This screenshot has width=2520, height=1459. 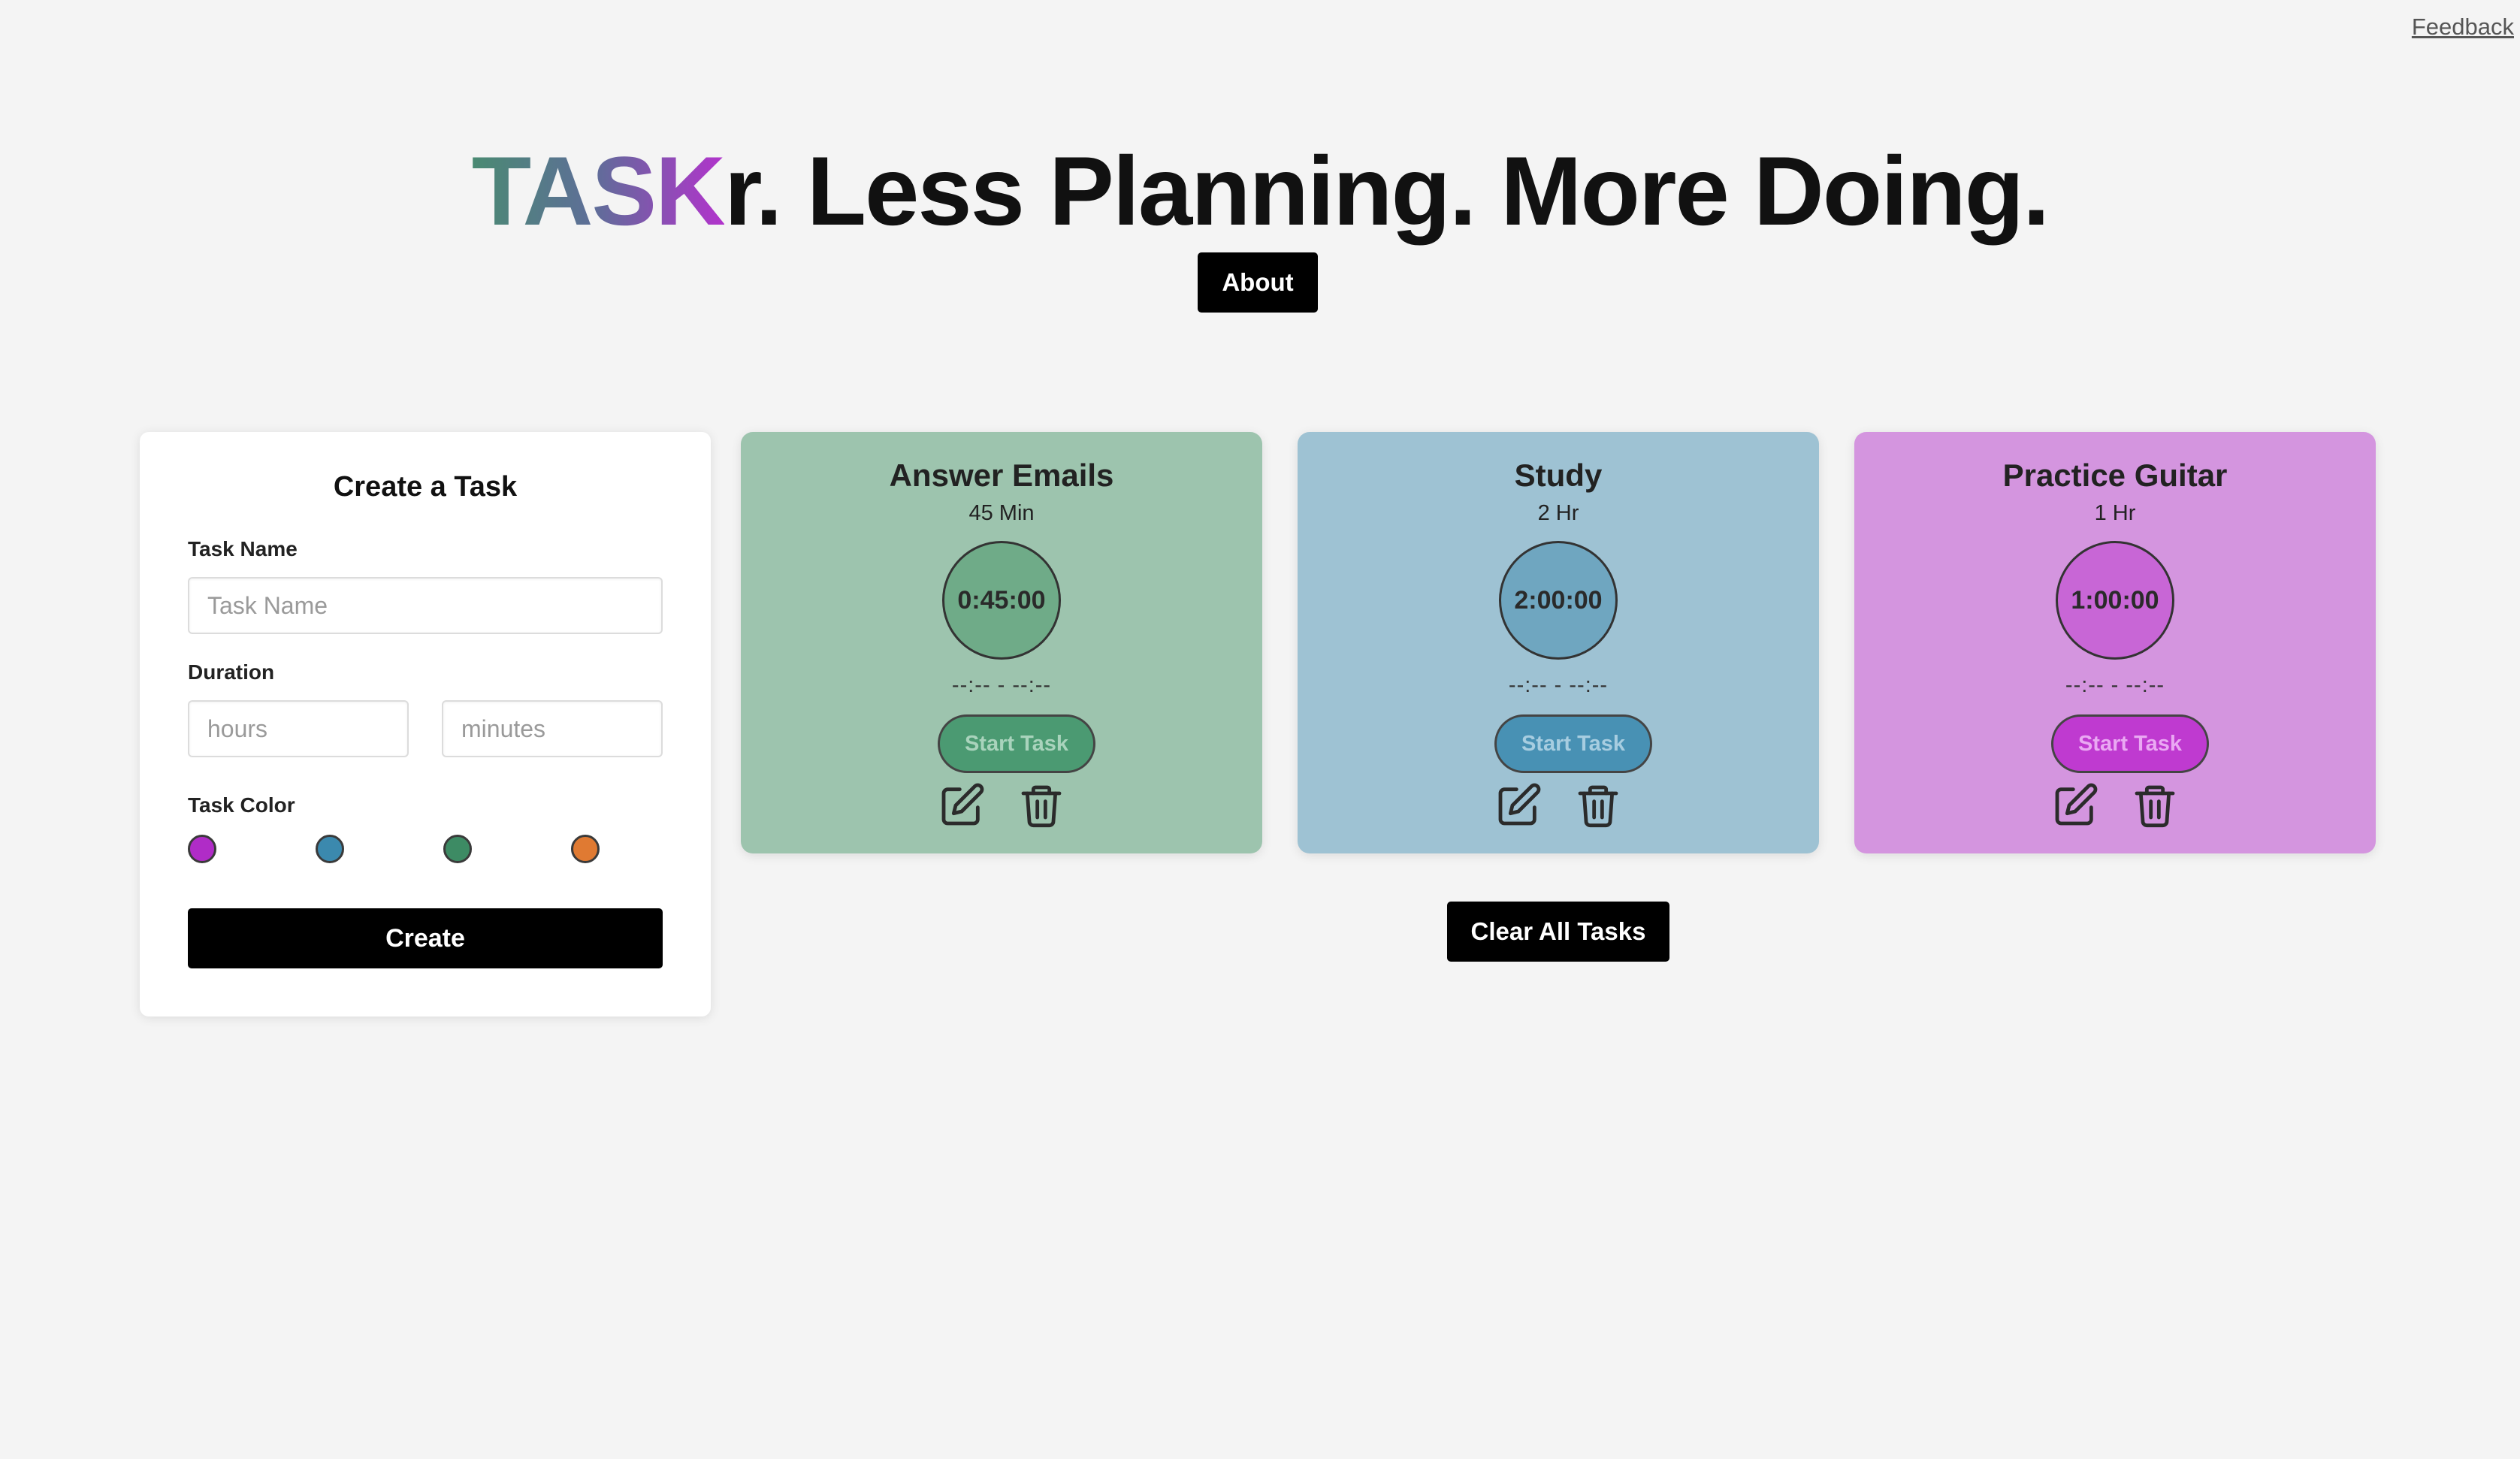 What do you see at coordinates (425, 487) in the screenshot?
I see `panel-title: Create a Task` at bounding box center [425, 487].